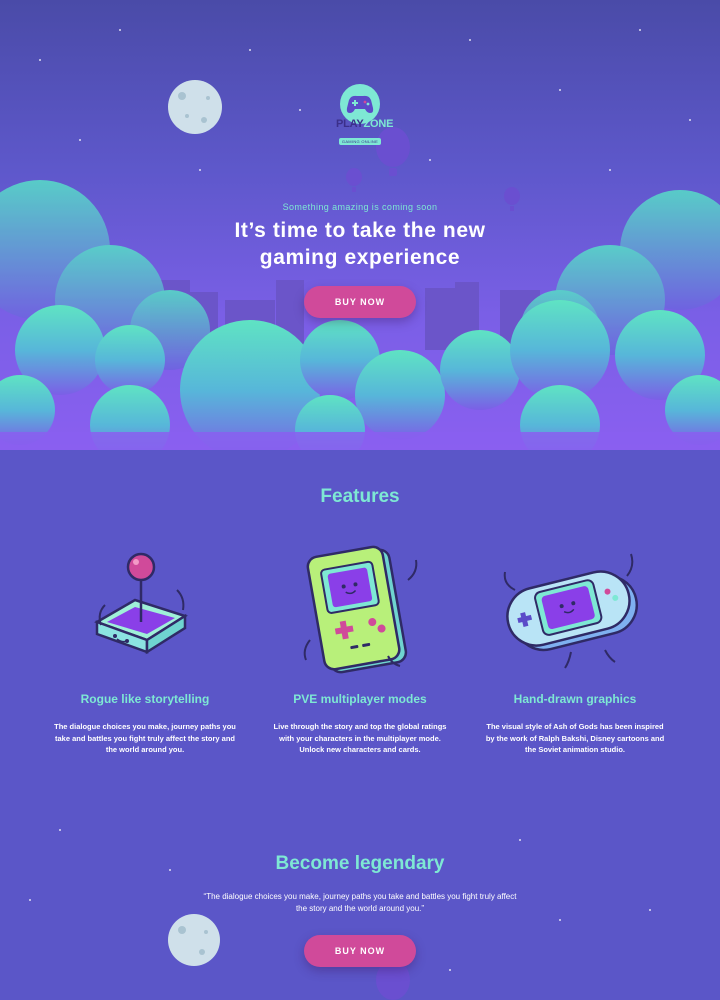  What do you see at coordinates (145, 699) in the screenshot?
I see `feature-title: Rogue like storytelling` at bounding box center [145, 699].